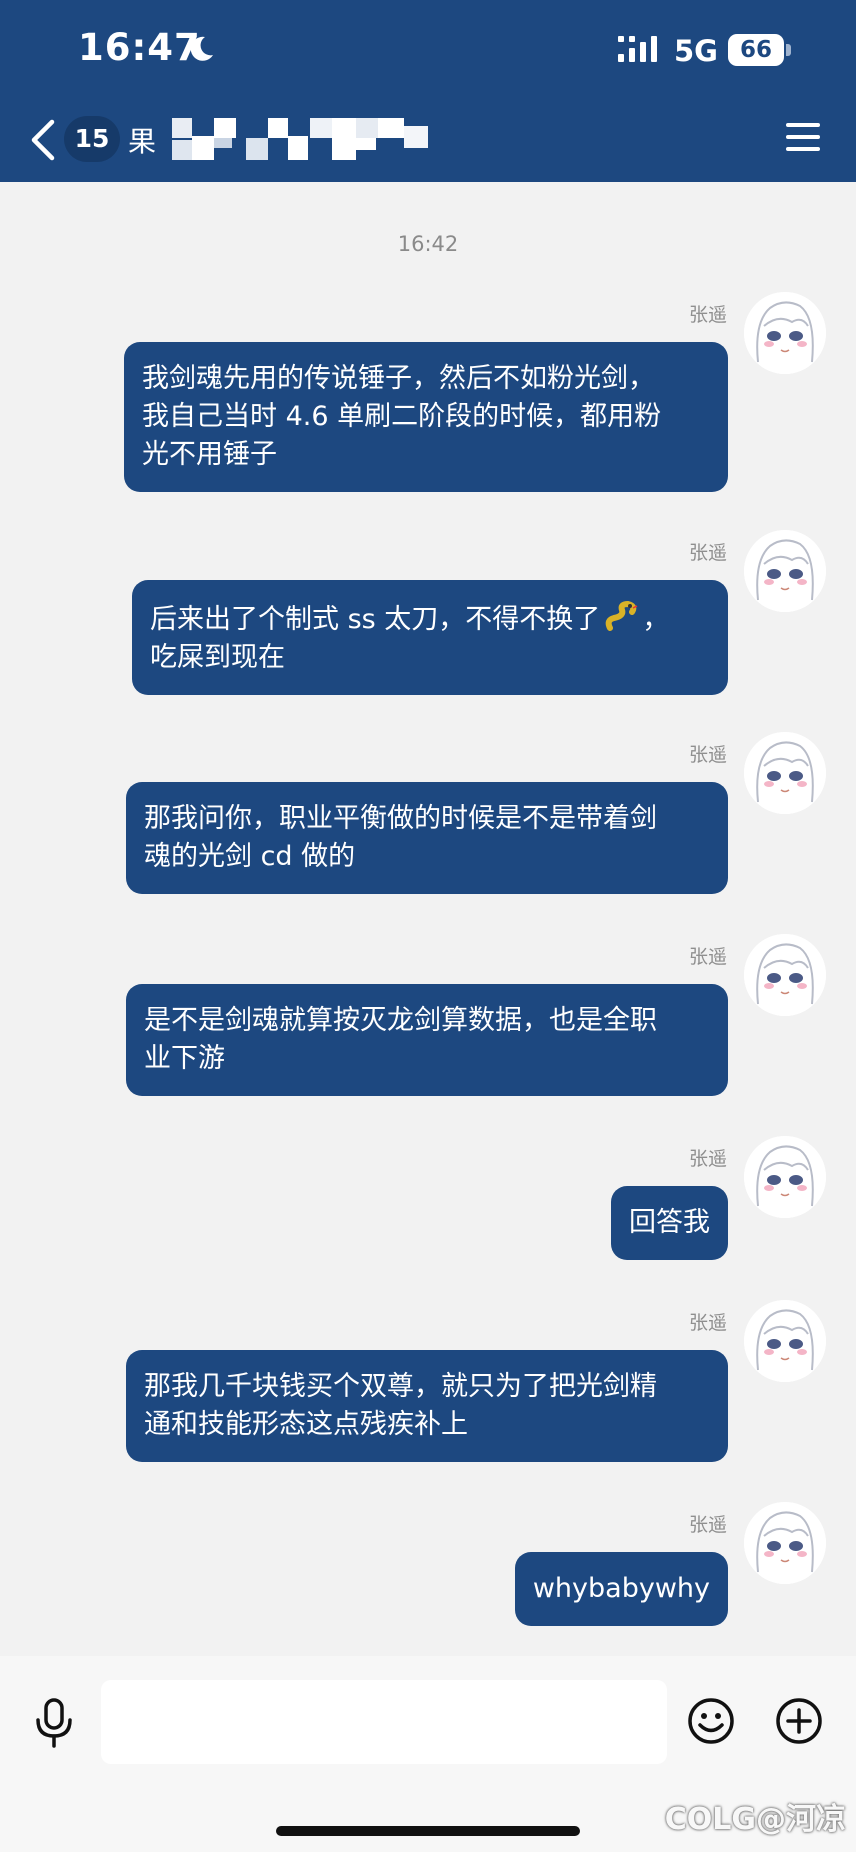  I want to click on status-time: 16:47, so click(139, 47).